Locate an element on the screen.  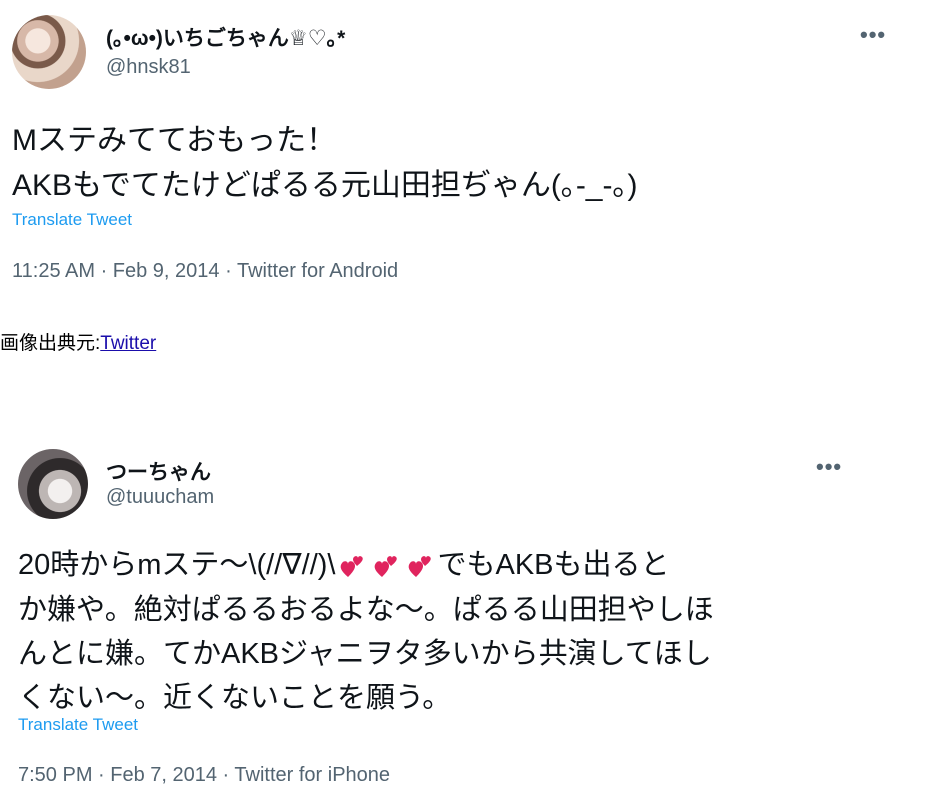
user-handle: @tuuucham is located at coordinates (160, 497).